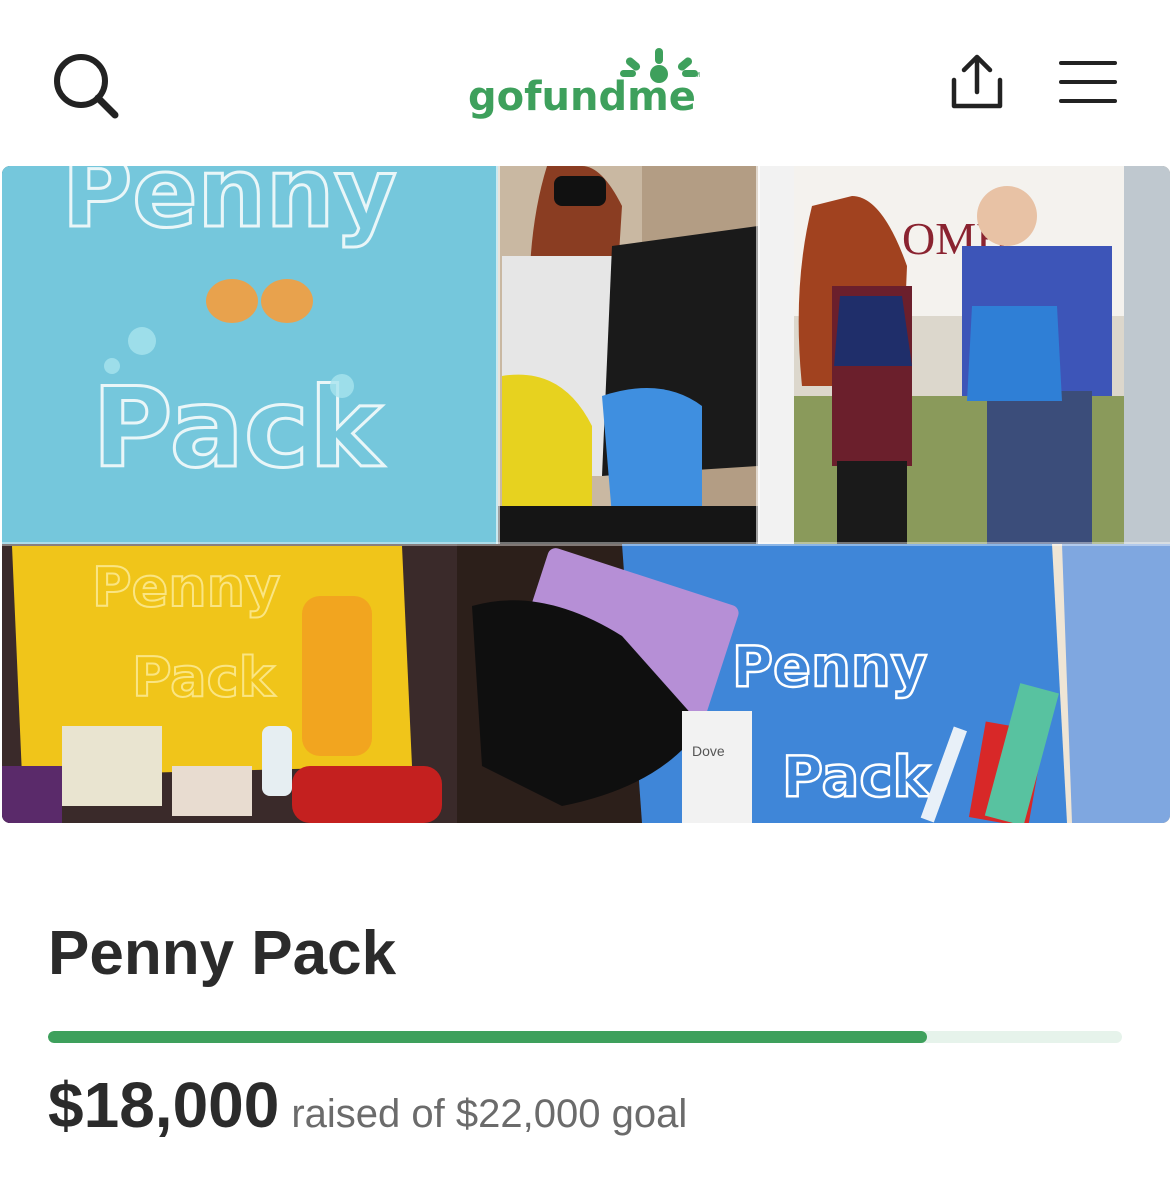  Describe the element at coordinates (250, 355) in the screenshot. I see `penny-pack-poster-photo: Penny Pack` at that location.